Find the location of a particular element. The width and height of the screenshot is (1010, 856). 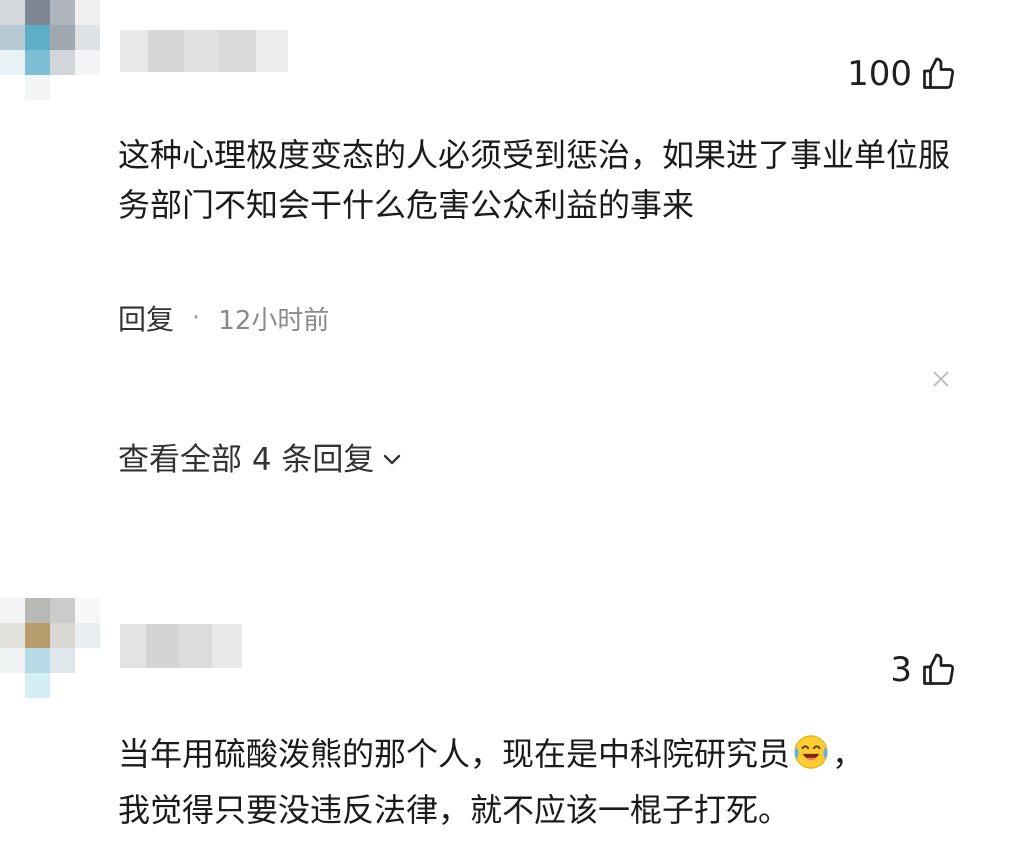

like-count: 3 is located at coordinates (901, 670).